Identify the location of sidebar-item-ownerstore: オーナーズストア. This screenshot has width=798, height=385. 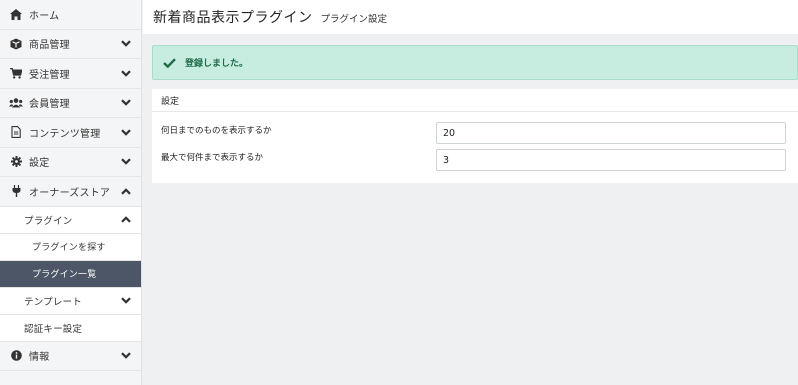
(70, 192).